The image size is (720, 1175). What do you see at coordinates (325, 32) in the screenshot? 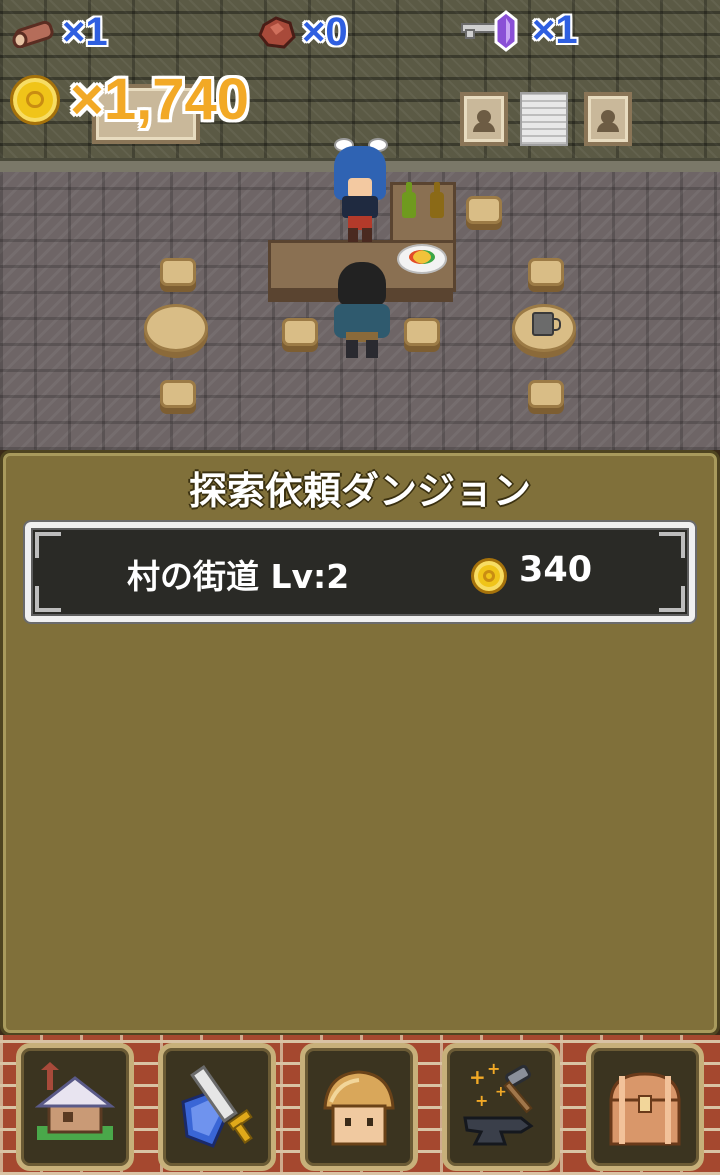
I see `ore-count: ×0` at bounding box center [325, 32].